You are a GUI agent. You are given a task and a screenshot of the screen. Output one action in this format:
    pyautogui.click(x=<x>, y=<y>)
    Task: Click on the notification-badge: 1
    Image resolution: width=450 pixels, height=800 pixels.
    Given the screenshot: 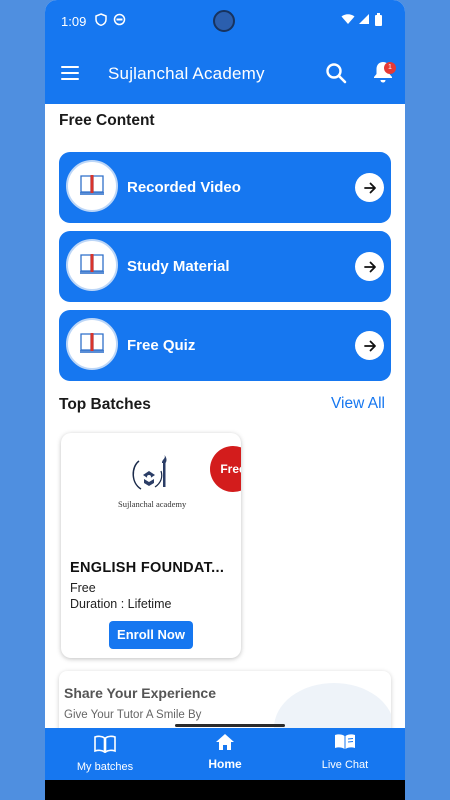 What is the action you would take?
    pyautogui.click(x=390, y=68)
    